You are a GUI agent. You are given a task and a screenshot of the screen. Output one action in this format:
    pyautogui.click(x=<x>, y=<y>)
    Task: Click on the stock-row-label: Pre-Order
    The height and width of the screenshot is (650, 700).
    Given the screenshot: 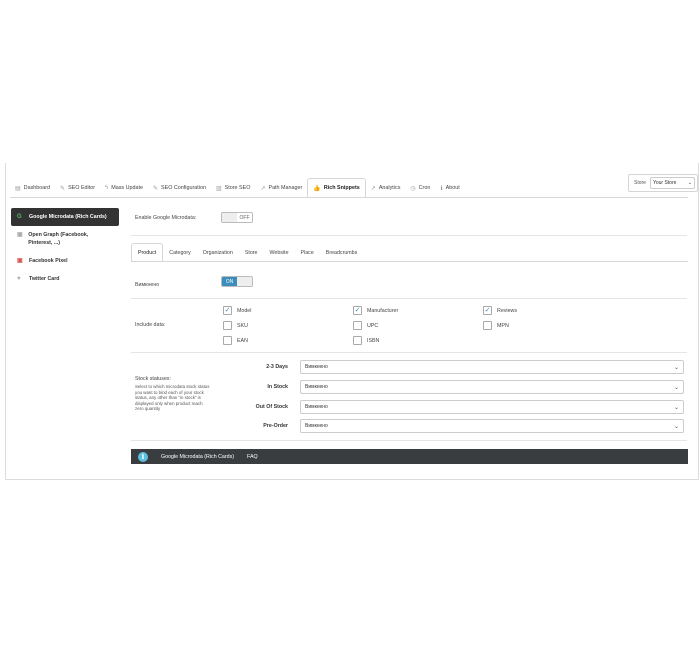 What is the action you would take?
    pyautogui.click(x=275, y=426)
    